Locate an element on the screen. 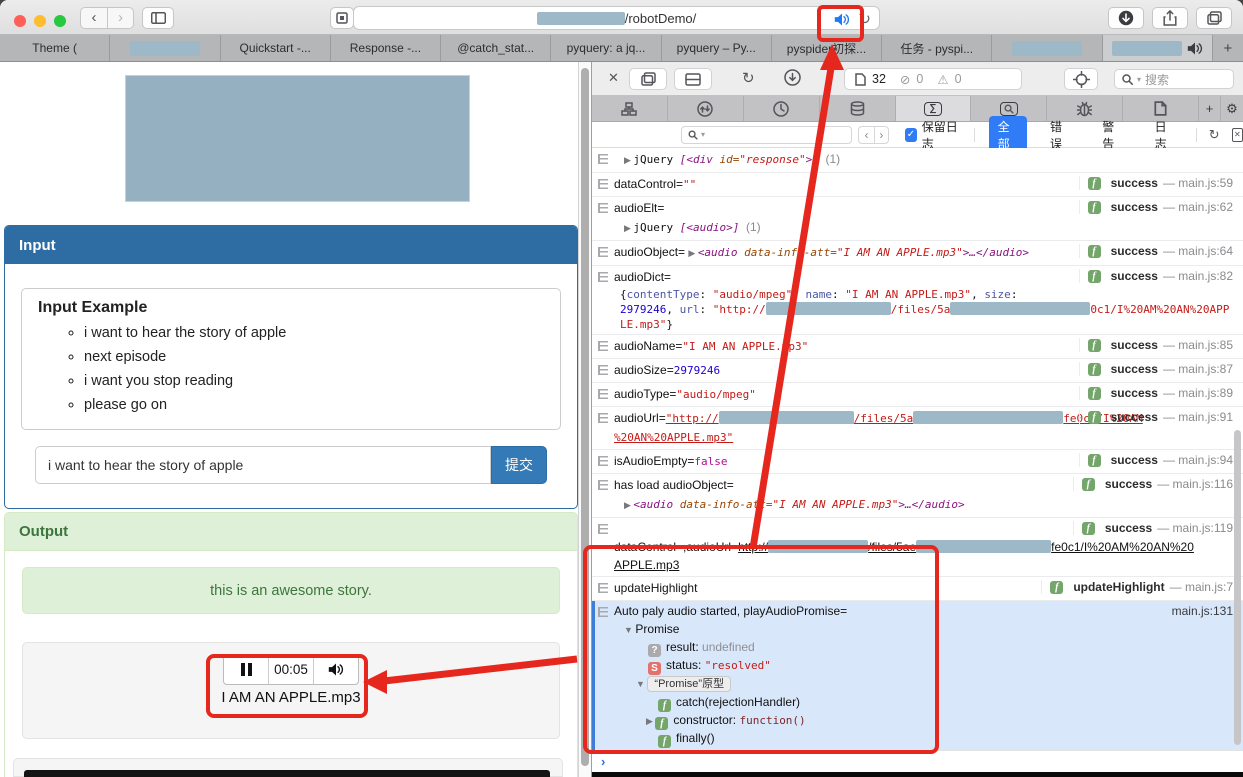  log-source-meta: f success — main.js:64 is located at coordinates (1155, 251).